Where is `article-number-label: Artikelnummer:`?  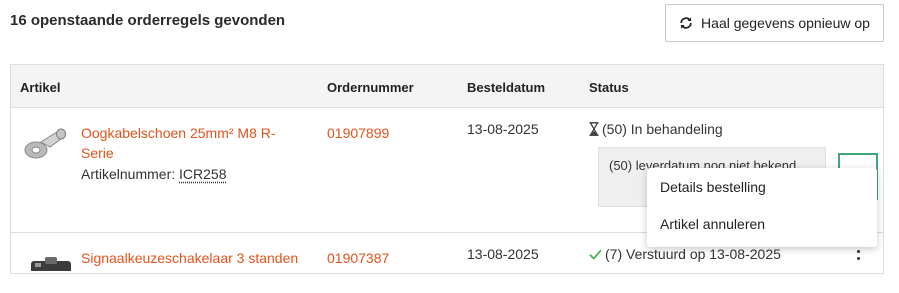
article-number-label: Artikelnummer: is located at coordinates (130, 174).